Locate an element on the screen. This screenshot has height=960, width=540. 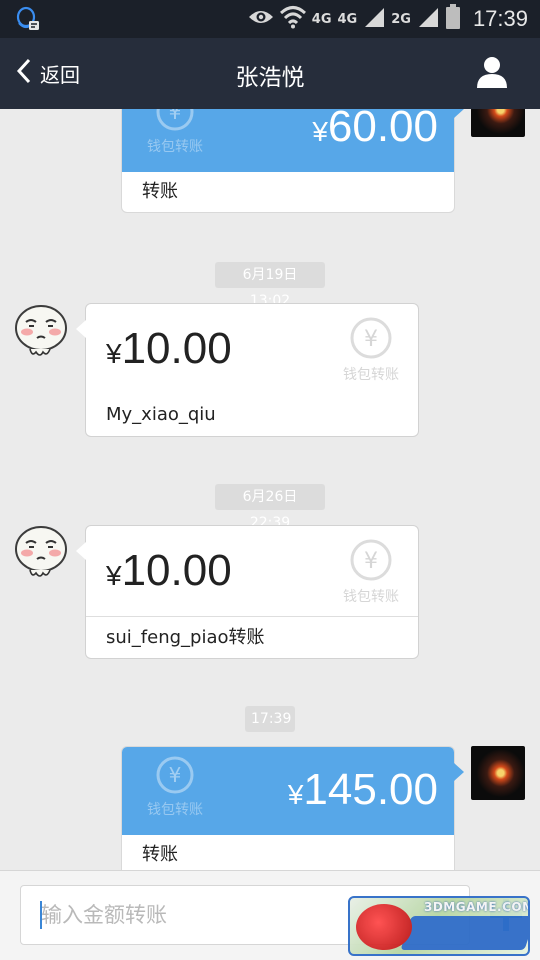
network-label: 2G is located at coordinates (401, 19).